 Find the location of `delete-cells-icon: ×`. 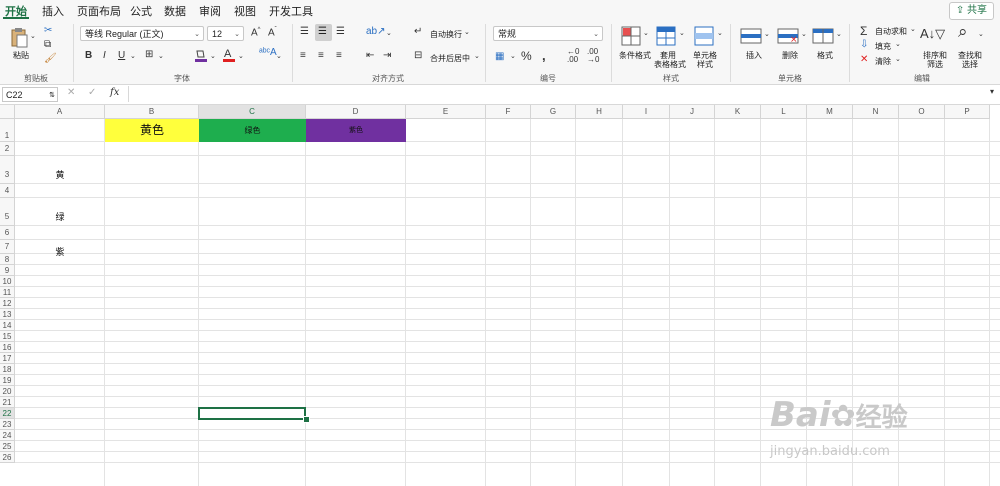

delete-cells-icon: × is located at coordinates (788, 36).